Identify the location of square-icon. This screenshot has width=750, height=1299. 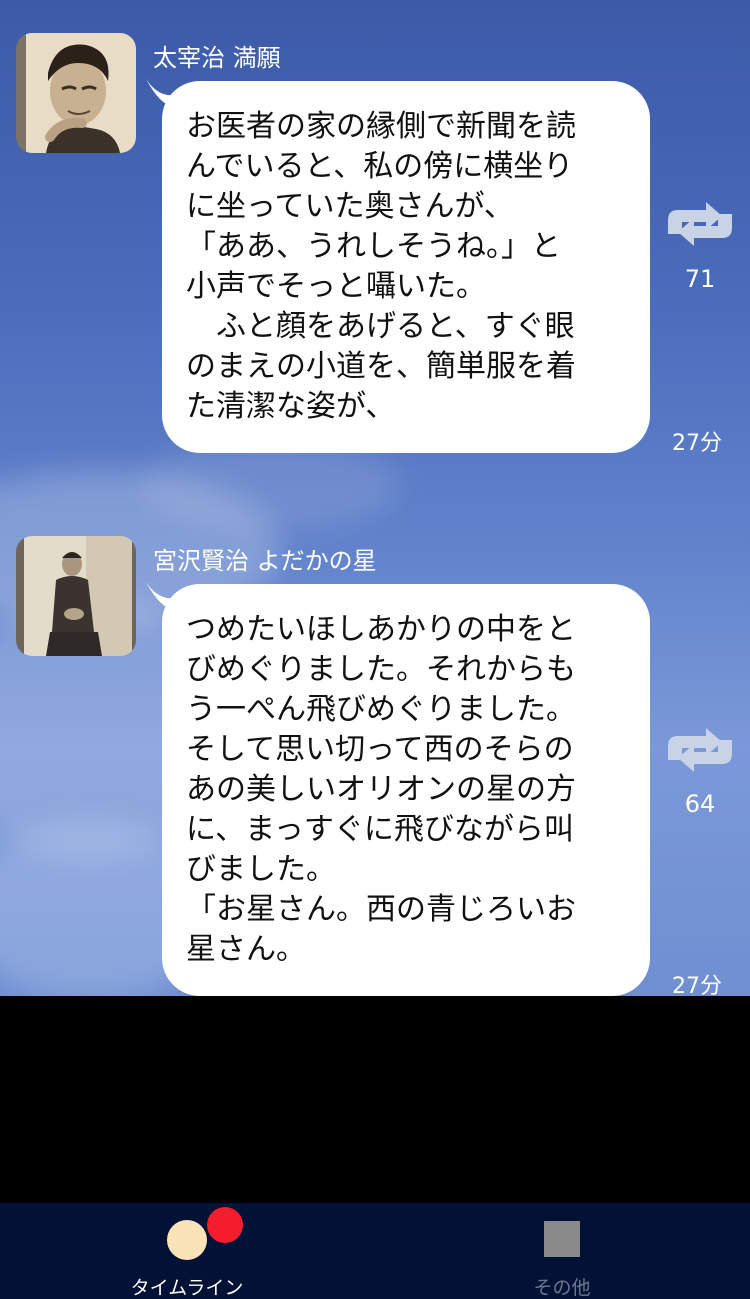
(562, 1239).